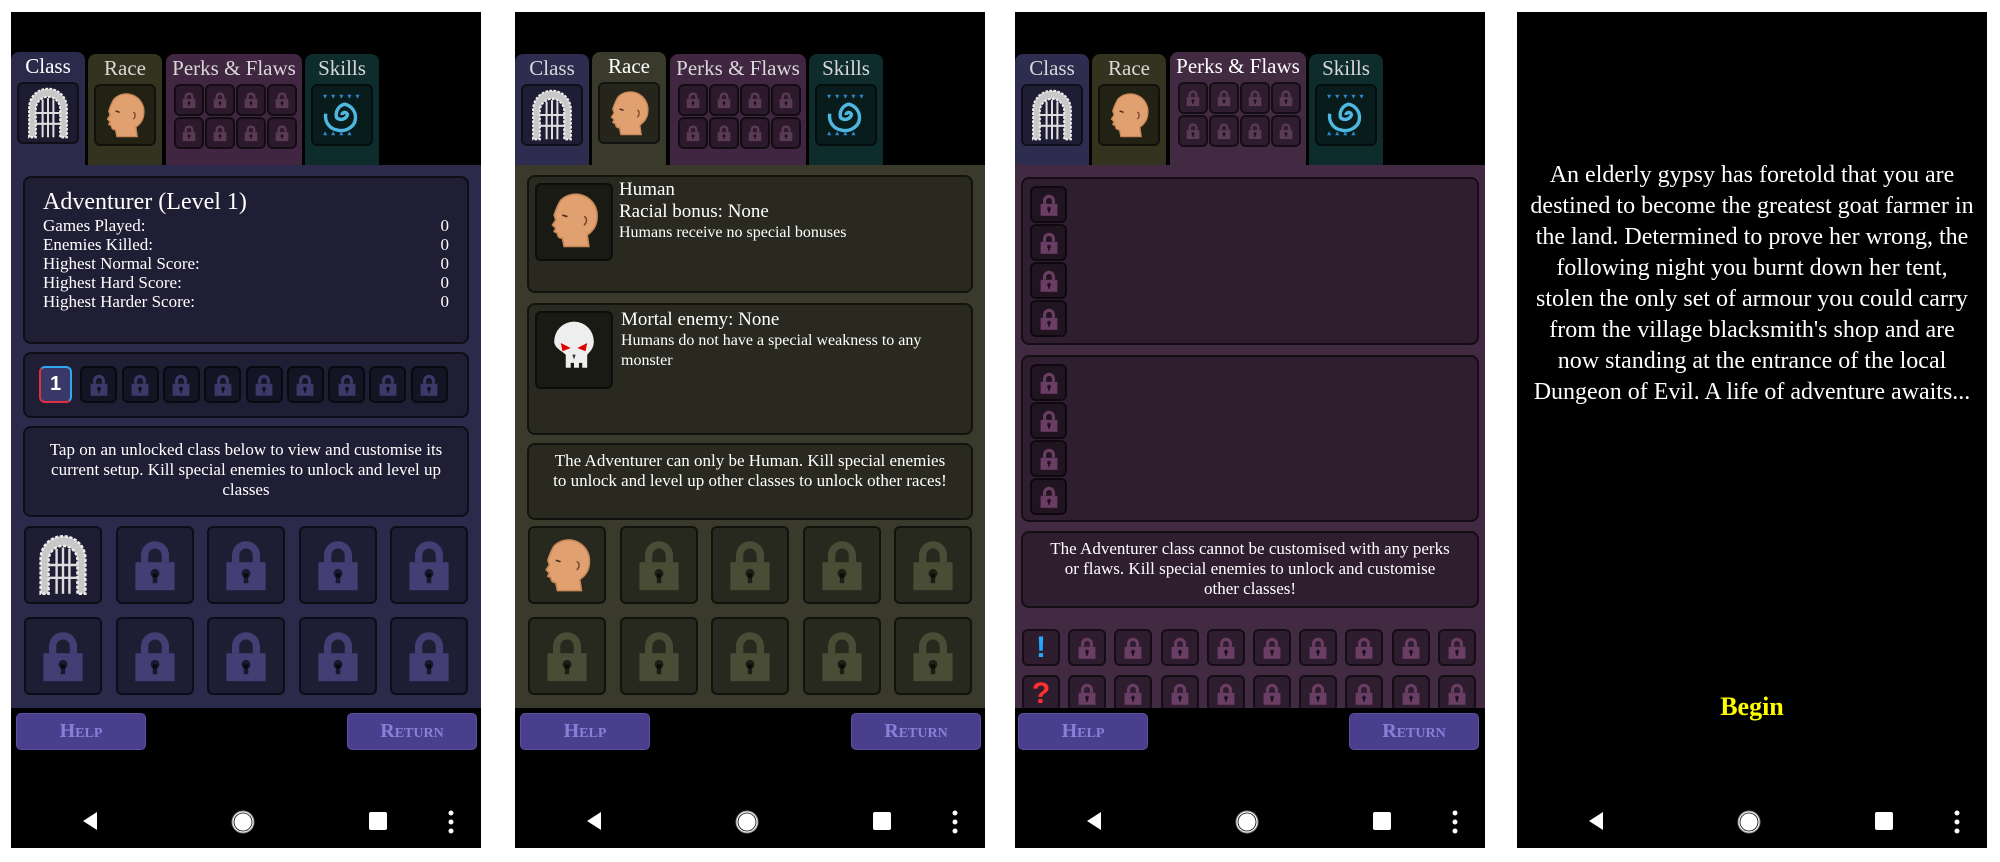  I want to click on human-race-slot, so click(567, 565).